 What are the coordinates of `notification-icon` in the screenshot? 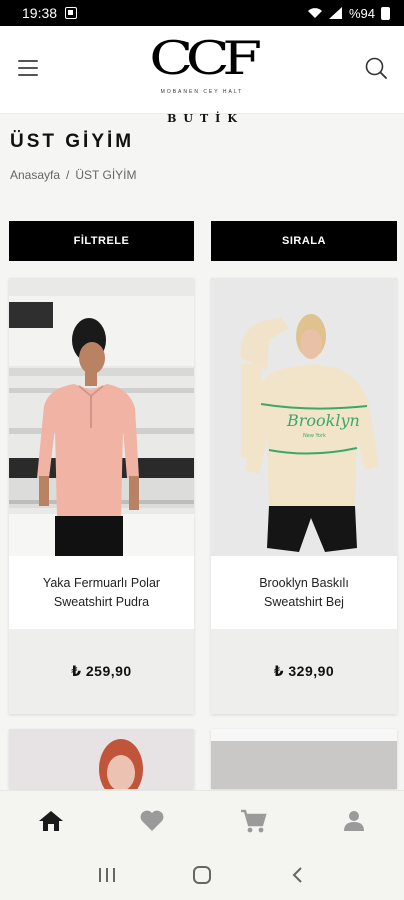 It's located at (71, 13).